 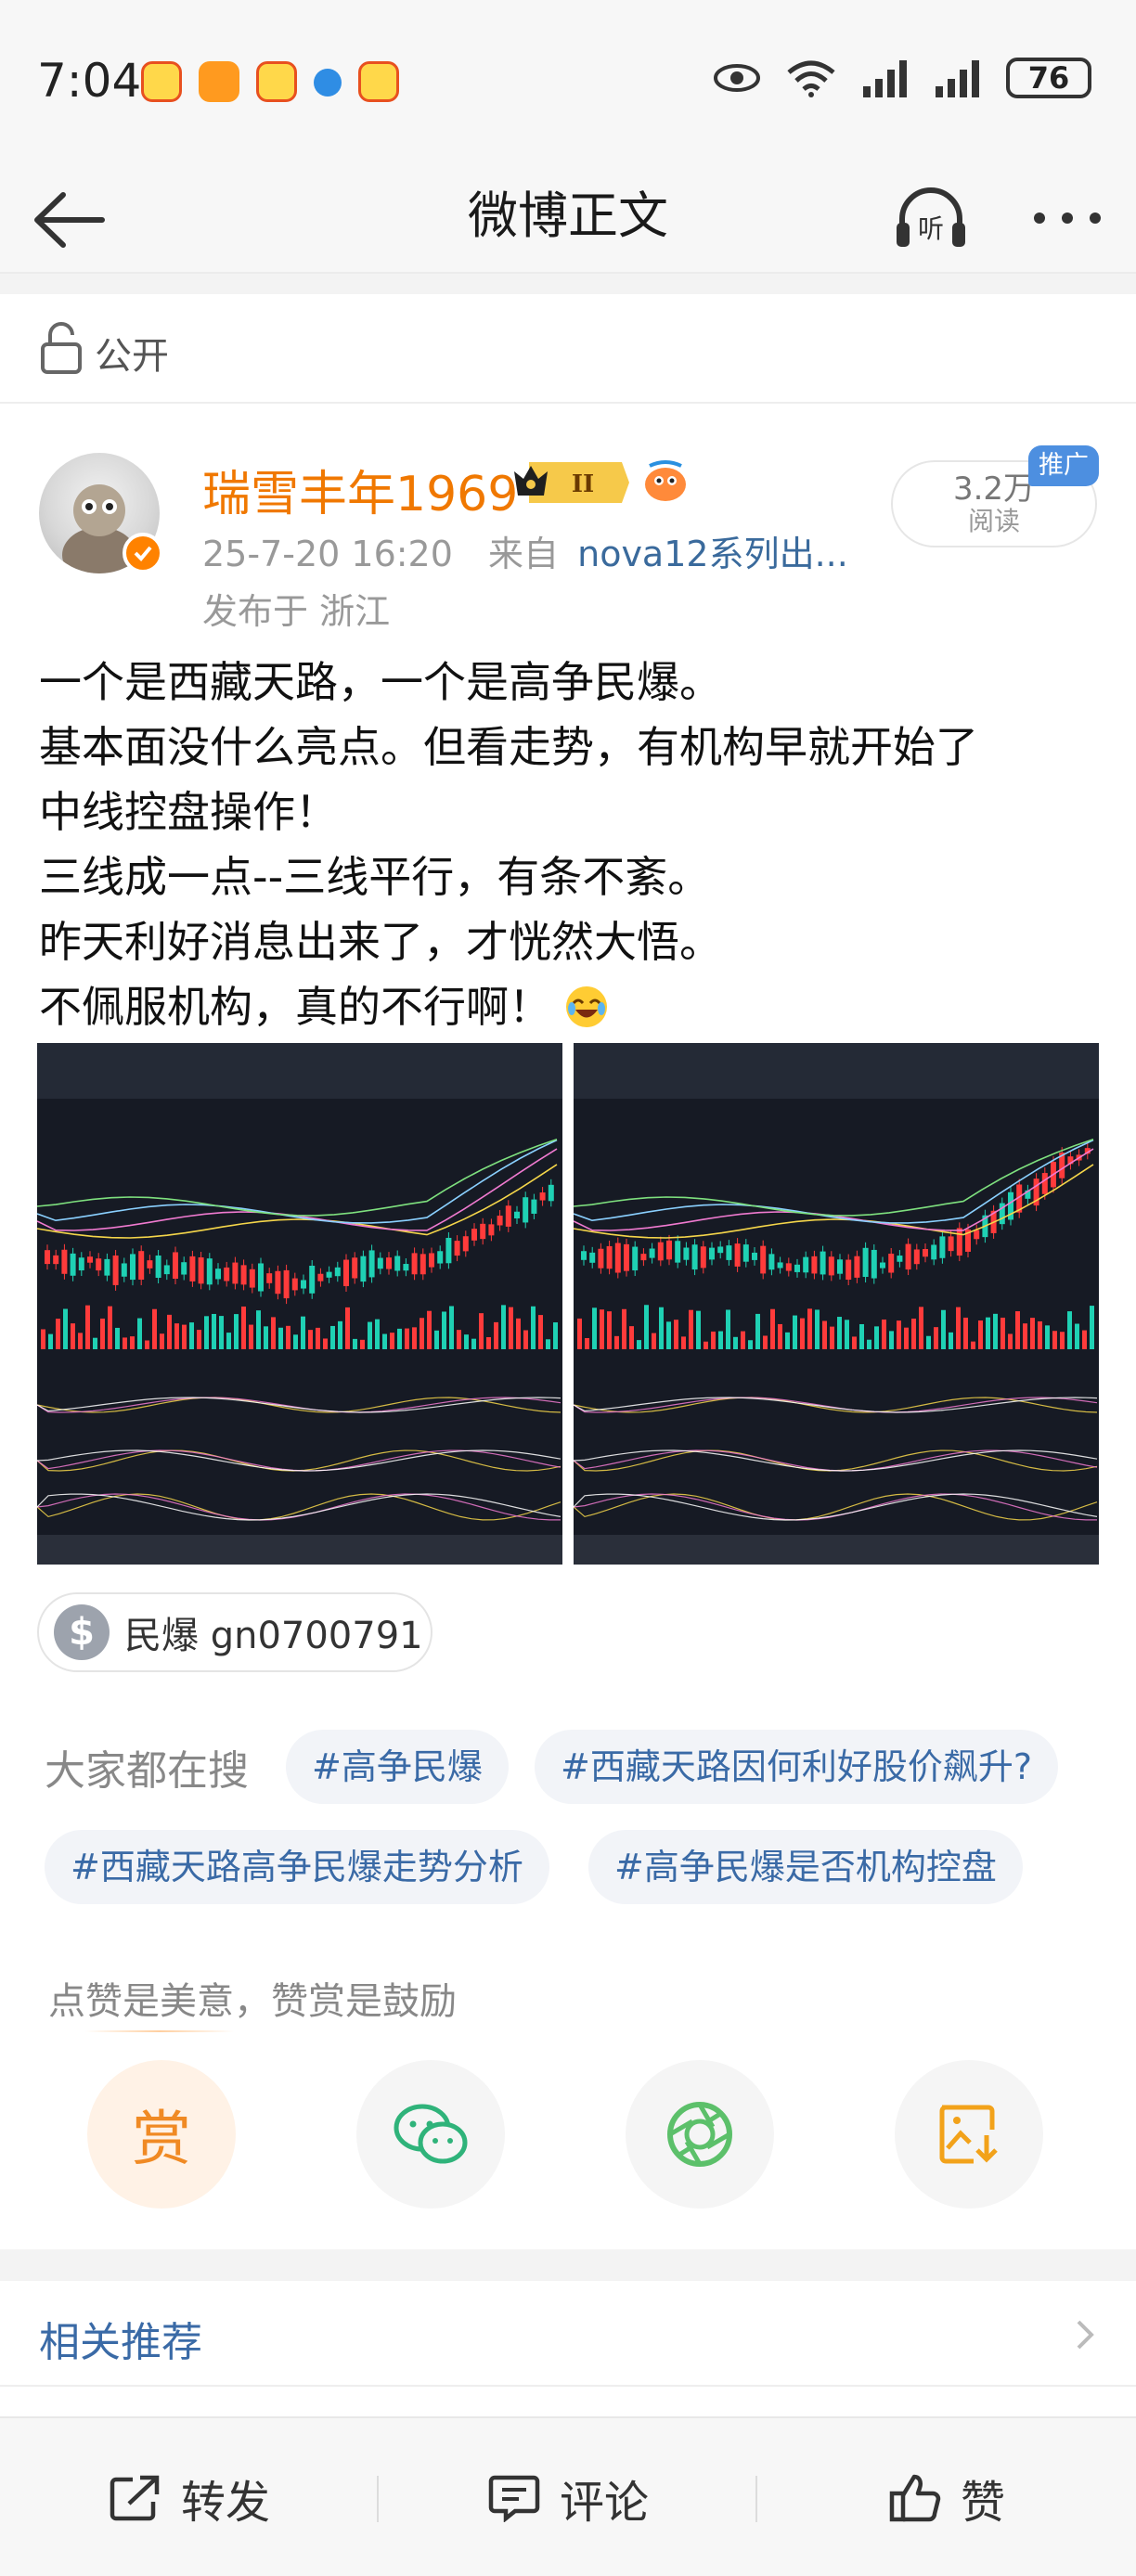 What do you see at coordinates (397, 1767) in the screenshot?
I see `hot-search-chip: #高争民爆` at bounding box center [397, 1767].